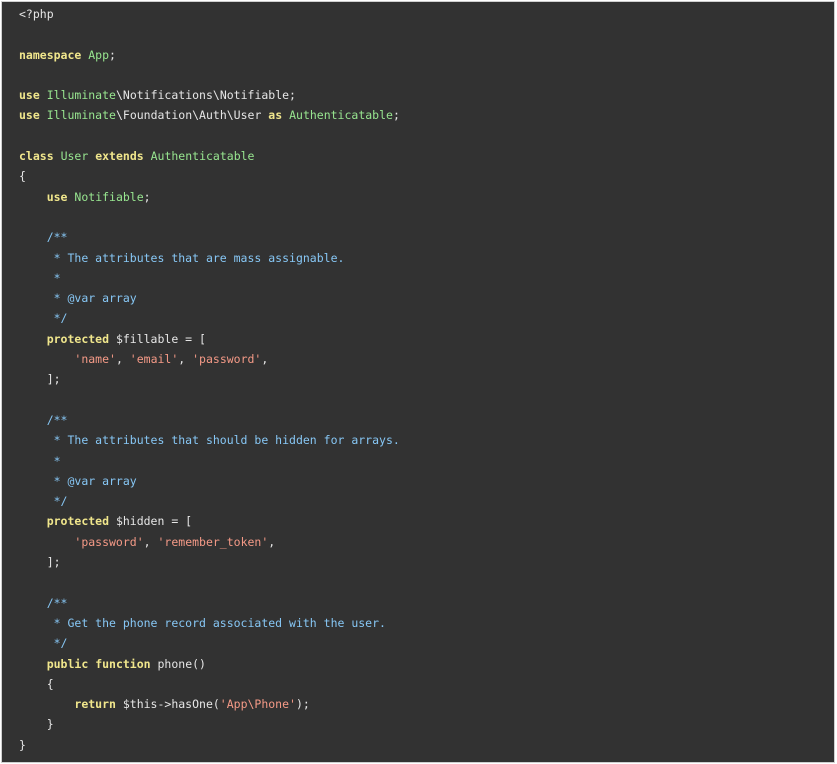 The width and height of the screenshot is (837, 764). Describe the element at coordinates (257, 704) in the screenshot. I see `code-token: 'App\Phone'` at that location.